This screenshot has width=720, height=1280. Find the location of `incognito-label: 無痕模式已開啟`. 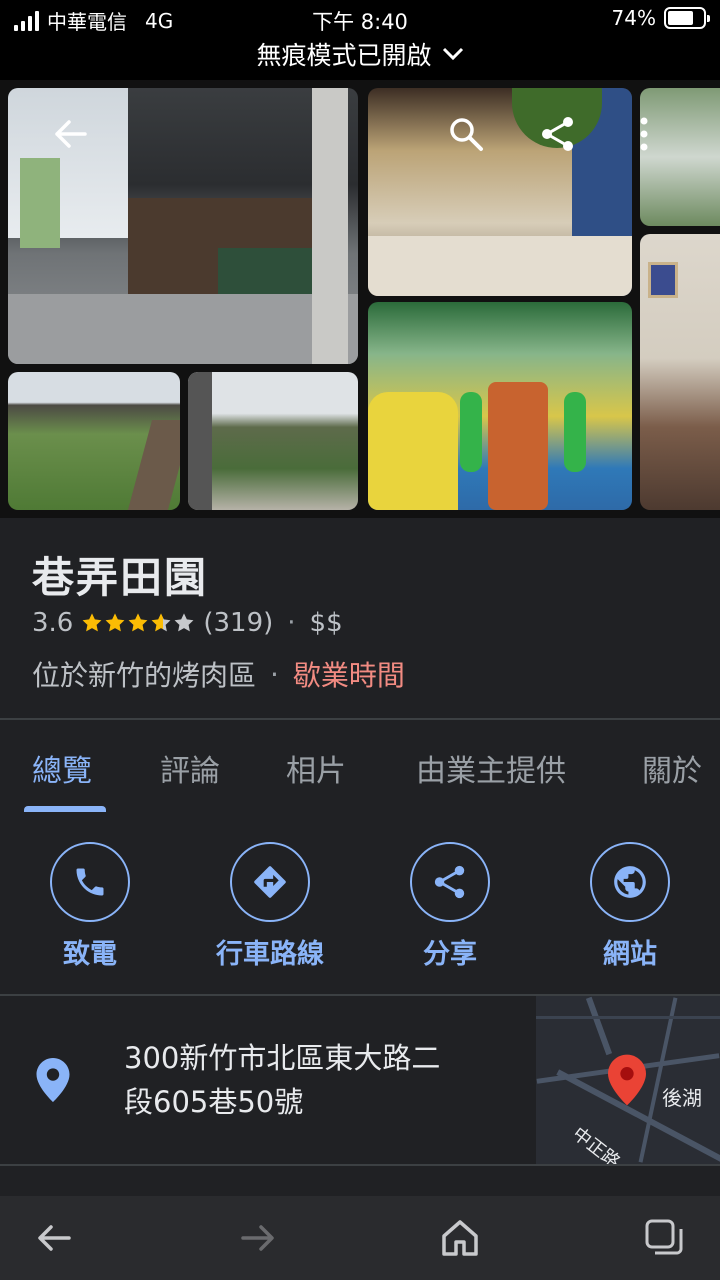

incognito-label: 無痕模式已開啟 is located at coordinates (344, 55).